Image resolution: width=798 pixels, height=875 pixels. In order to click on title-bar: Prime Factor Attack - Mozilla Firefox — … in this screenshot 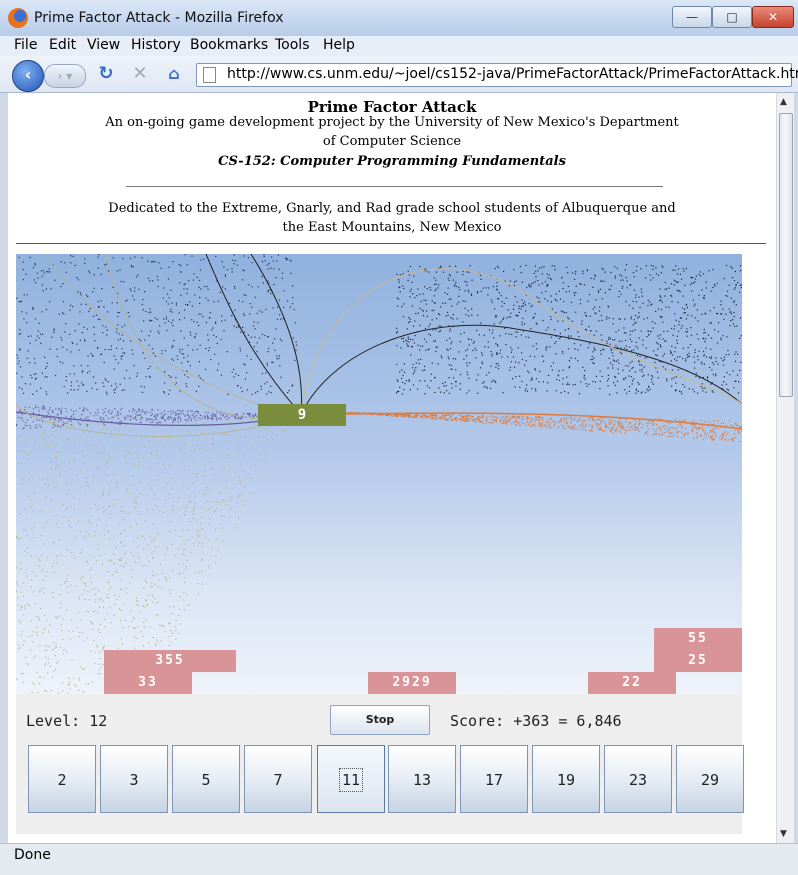, I will do `click(399, 18)`.